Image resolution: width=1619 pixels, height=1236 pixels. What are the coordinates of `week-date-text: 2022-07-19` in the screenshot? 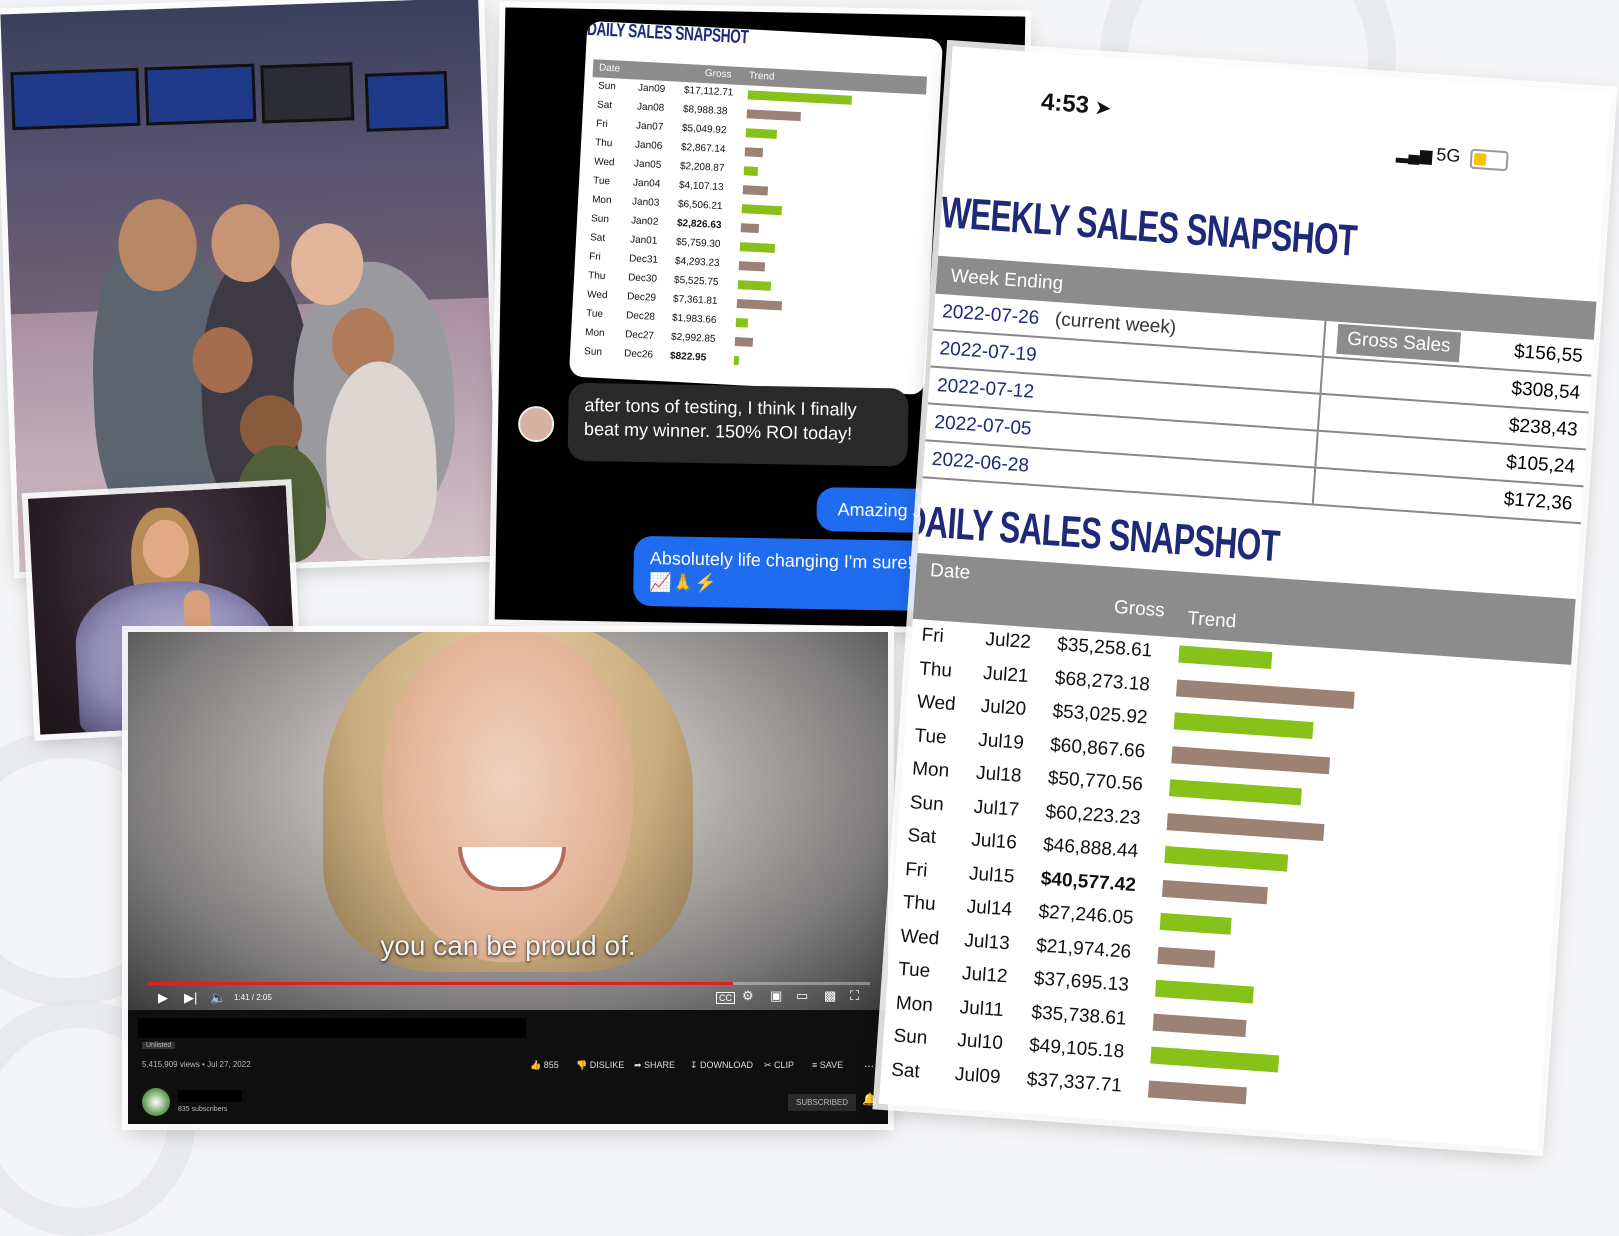 It's located at (988, 352).